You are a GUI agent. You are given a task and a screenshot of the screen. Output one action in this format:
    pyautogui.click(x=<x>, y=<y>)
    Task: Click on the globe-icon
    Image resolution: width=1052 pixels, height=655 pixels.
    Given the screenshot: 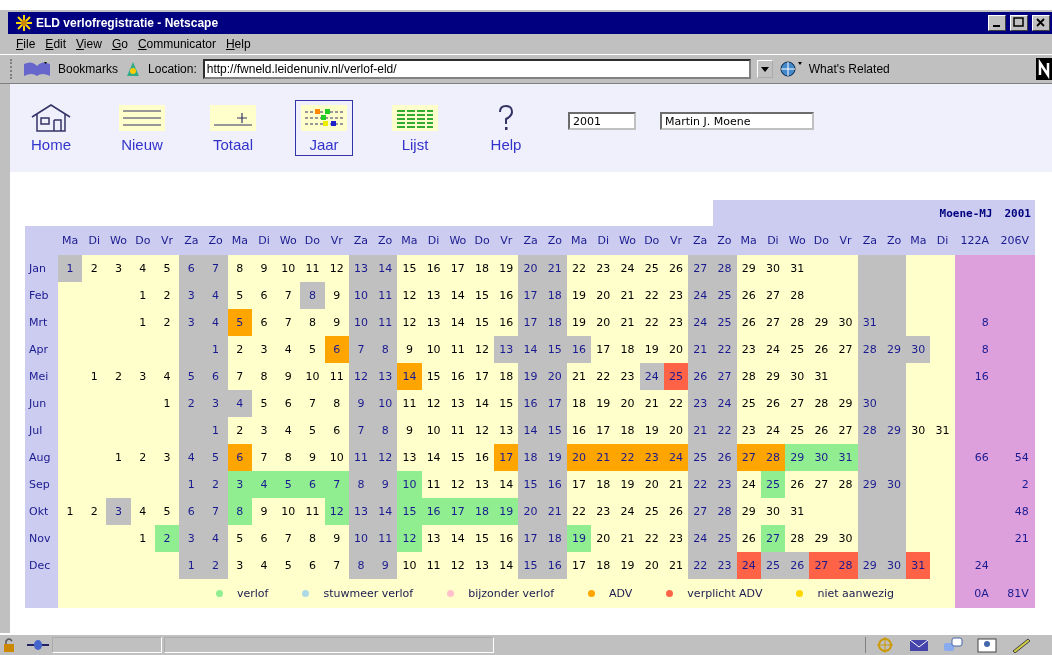 What is the action you would take?
    pyautogui.click(x=790, y=69)
    